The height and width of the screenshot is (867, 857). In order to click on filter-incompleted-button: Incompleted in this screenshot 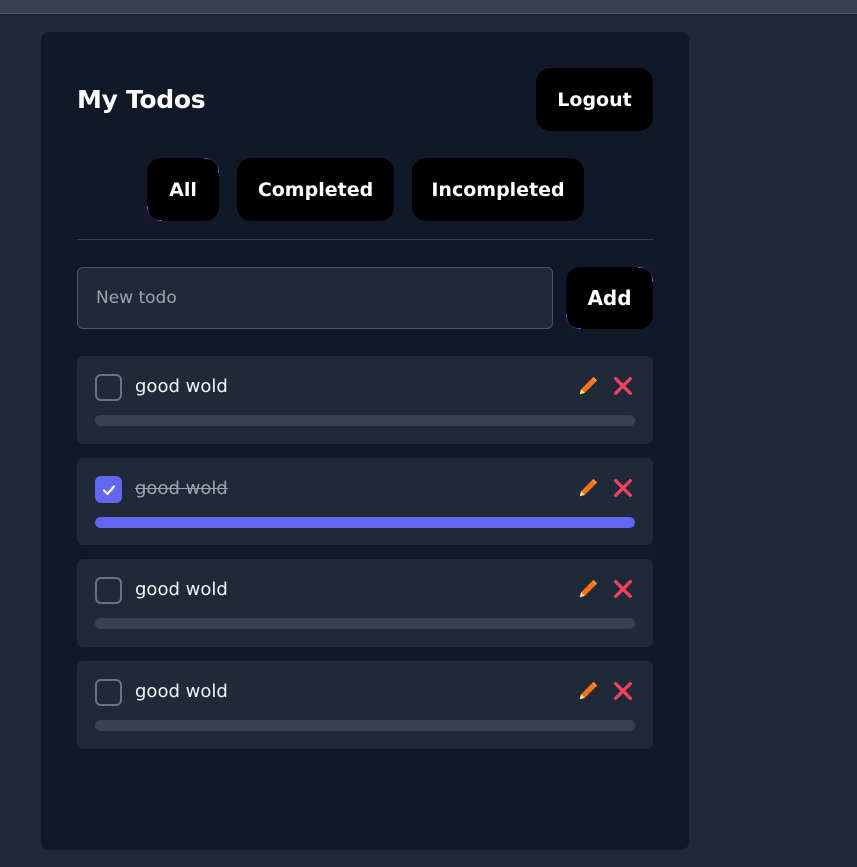, I will do `click(498, 189)`.